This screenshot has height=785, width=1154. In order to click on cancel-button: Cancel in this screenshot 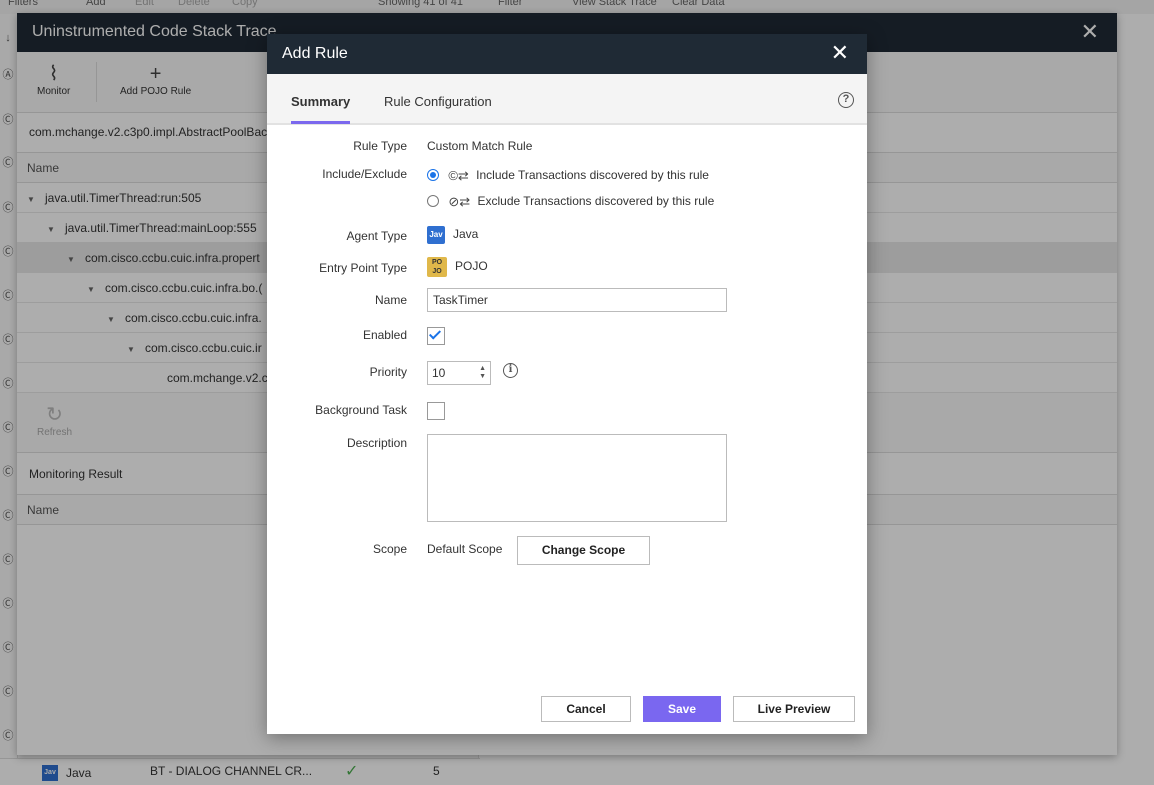, I will do `click(586, 709)`.